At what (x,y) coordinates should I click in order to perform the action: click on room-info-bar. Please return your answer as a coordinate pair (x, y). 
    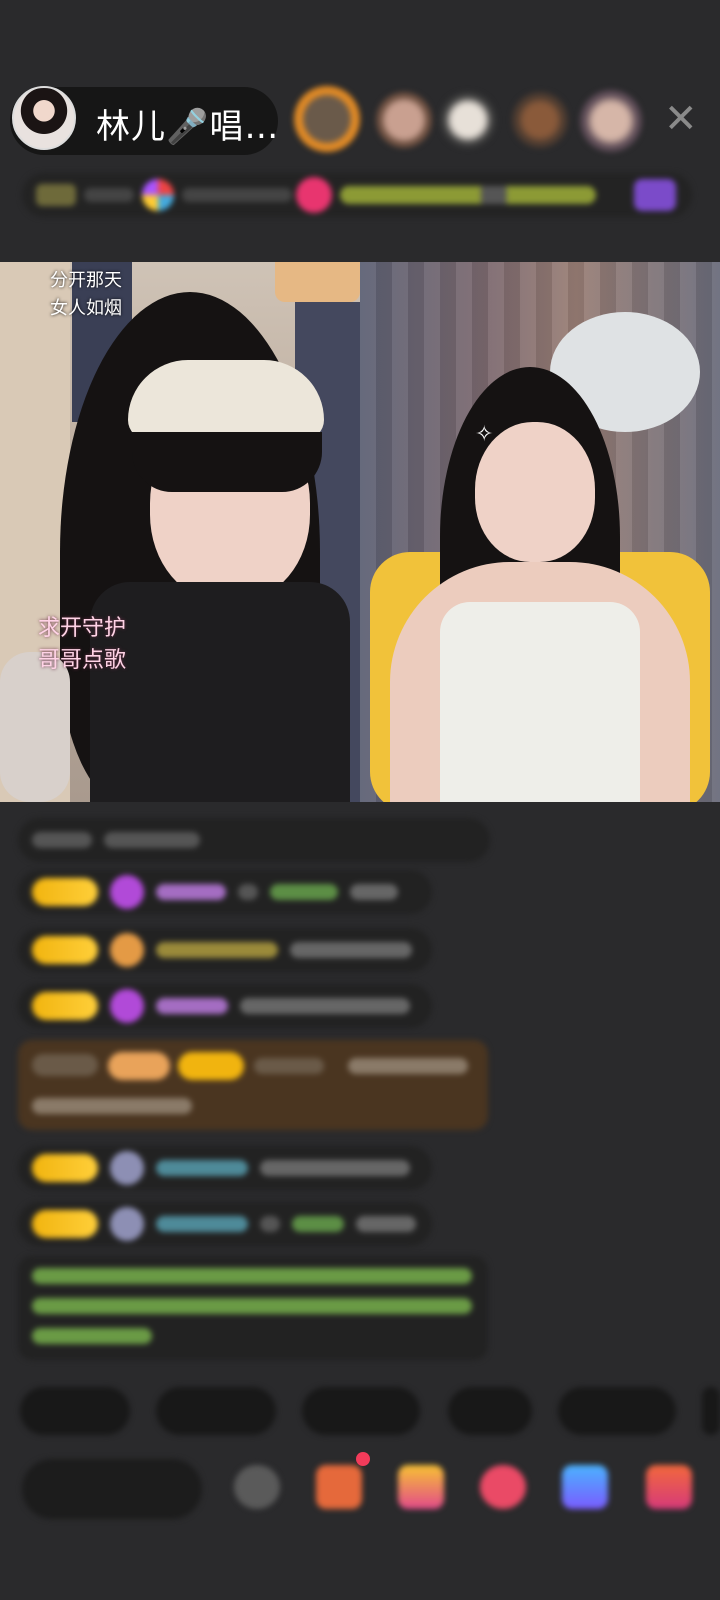
    Looking at the image, I should click on (357, 195).